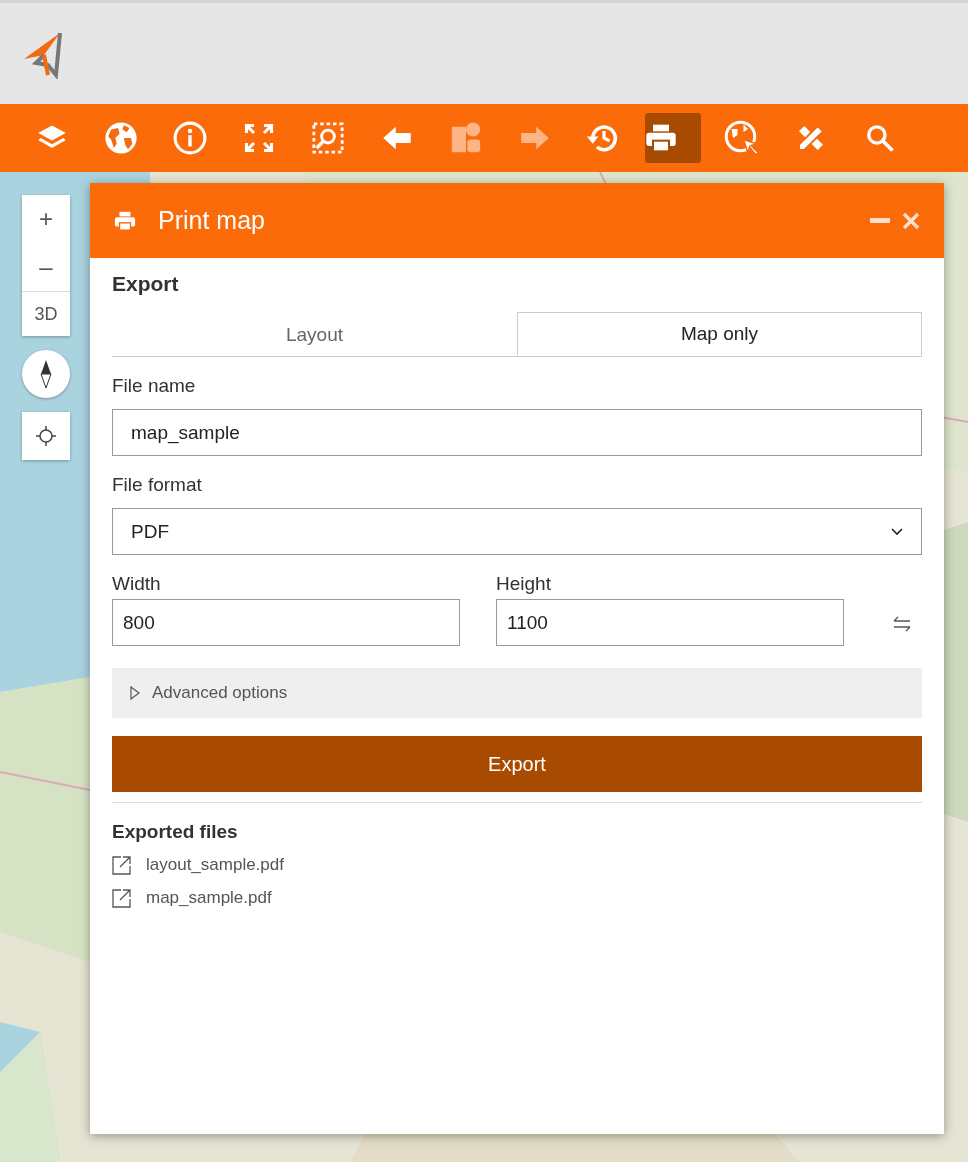  Describe the element at coordinates (524, 584) in the screenshot. I see `field-label: Height` at that location.